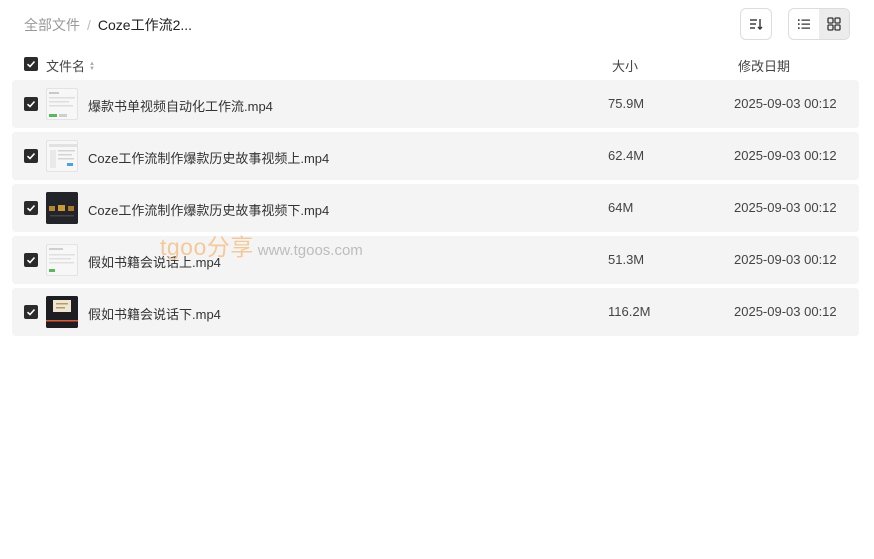  Describe the element at coordinates (764, 66) in the screenshot. I see `date-column-header: 修改日期` at that location.